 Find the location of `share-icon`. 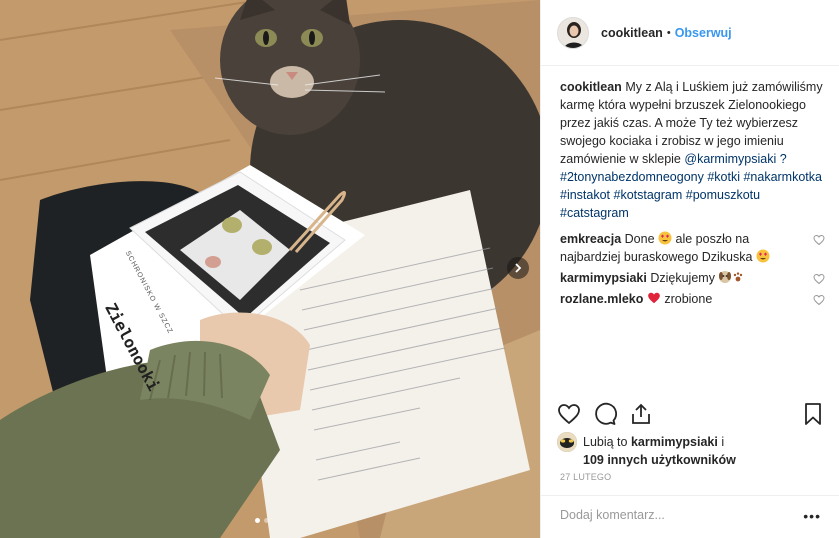

share-icon is located at coordinates (641, 414).